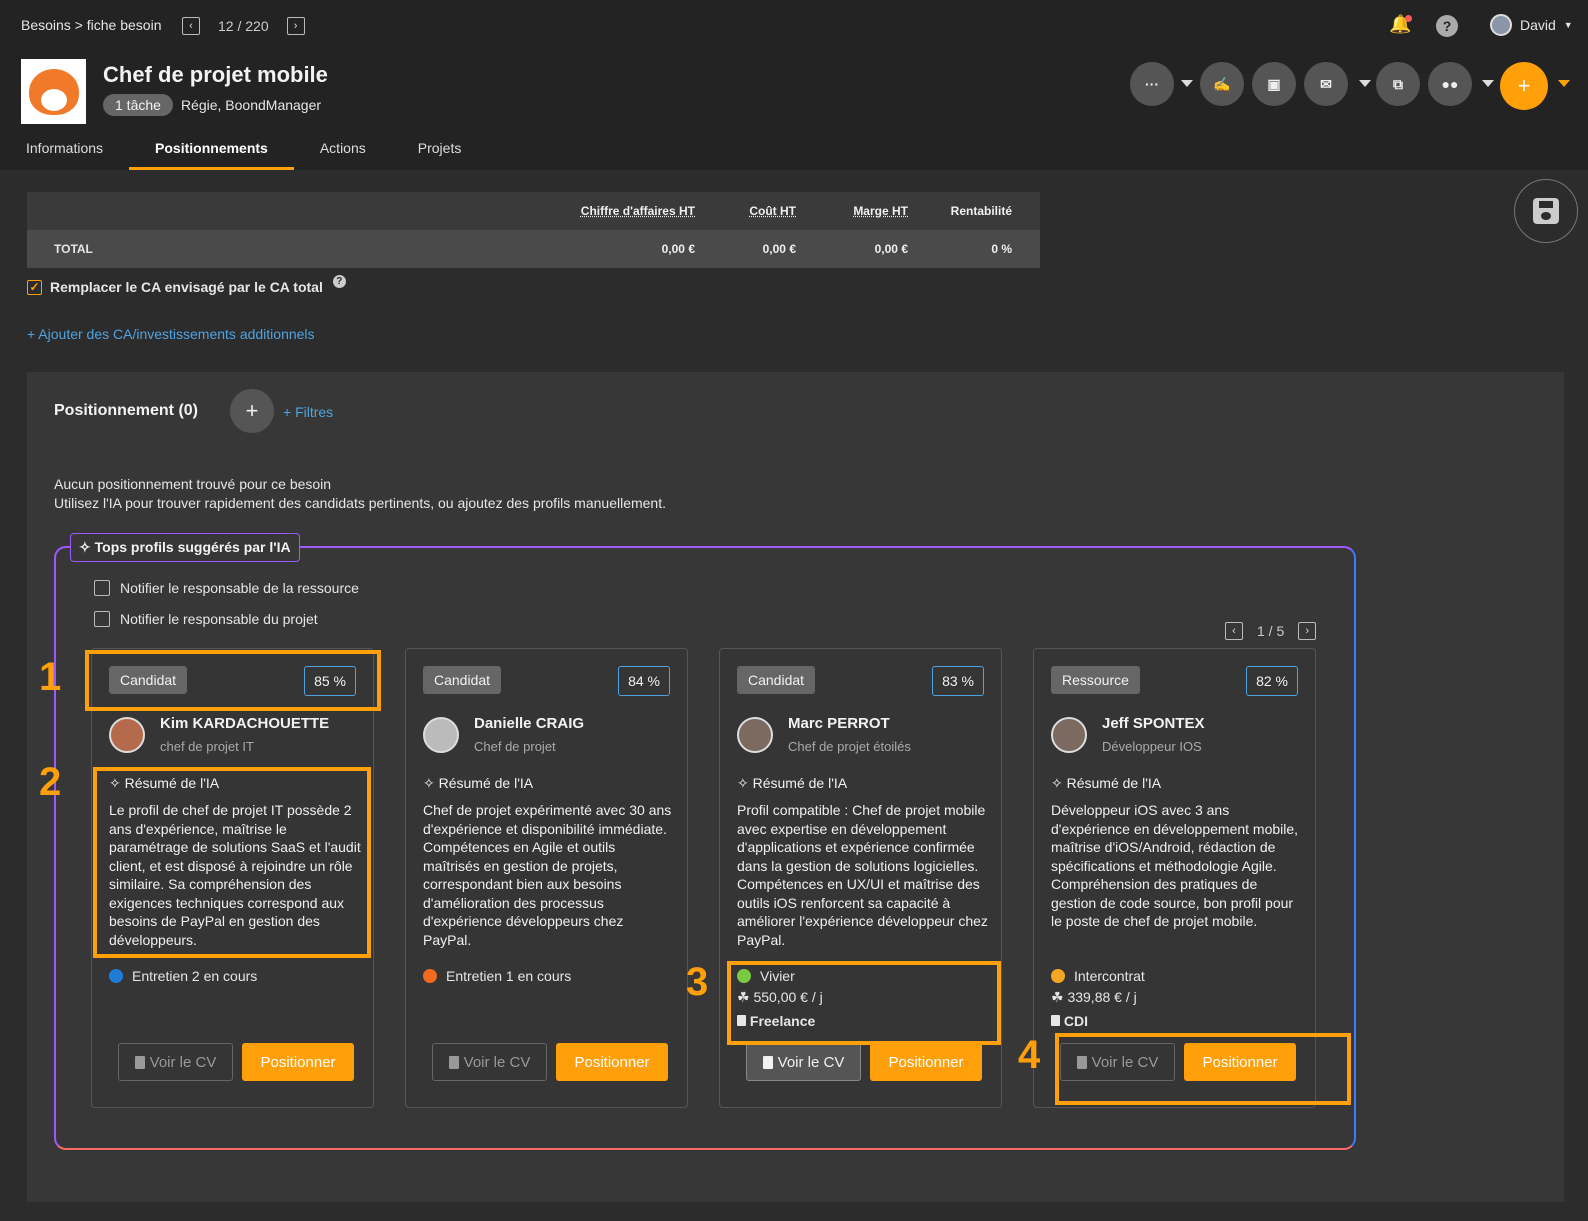 Image resolution: width=1588 pixels, height=1221 pixels. Describe the element at coordinates (1234, 631) in the screenshot. I see `prev-page-button: ‹` at that location.